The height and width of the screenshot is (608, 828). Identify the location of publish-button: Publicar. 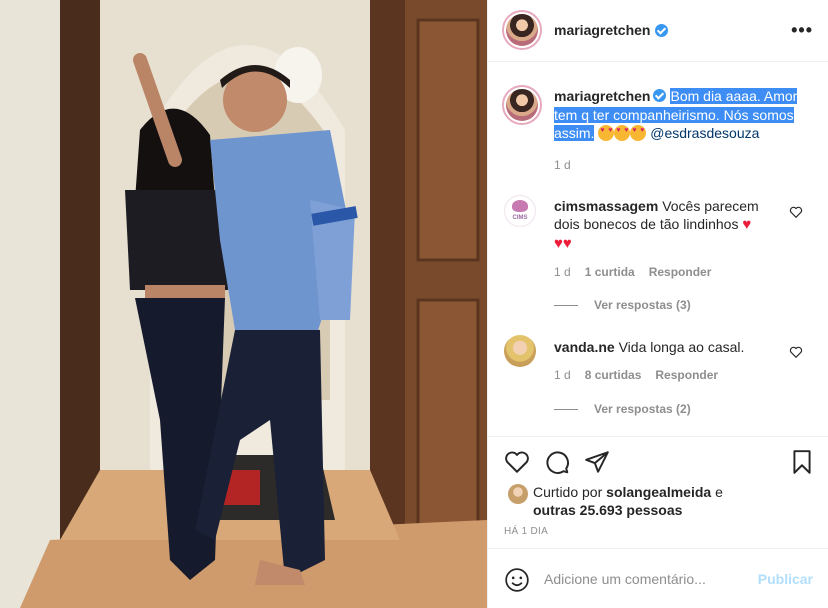
(785, 579).